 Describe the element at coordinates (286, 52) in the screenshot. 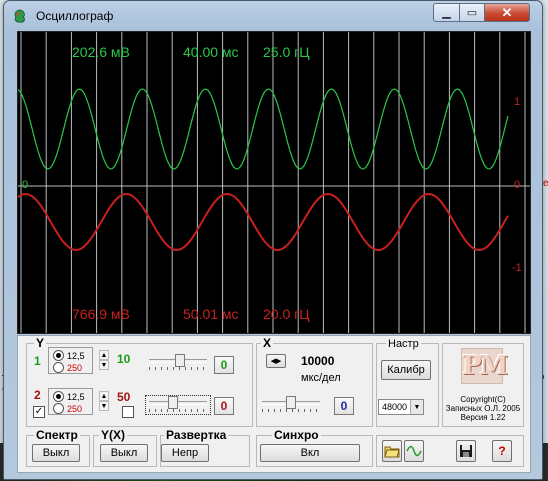

I see `ch1-frequency-readout: 25.0 гЦ` at that location.